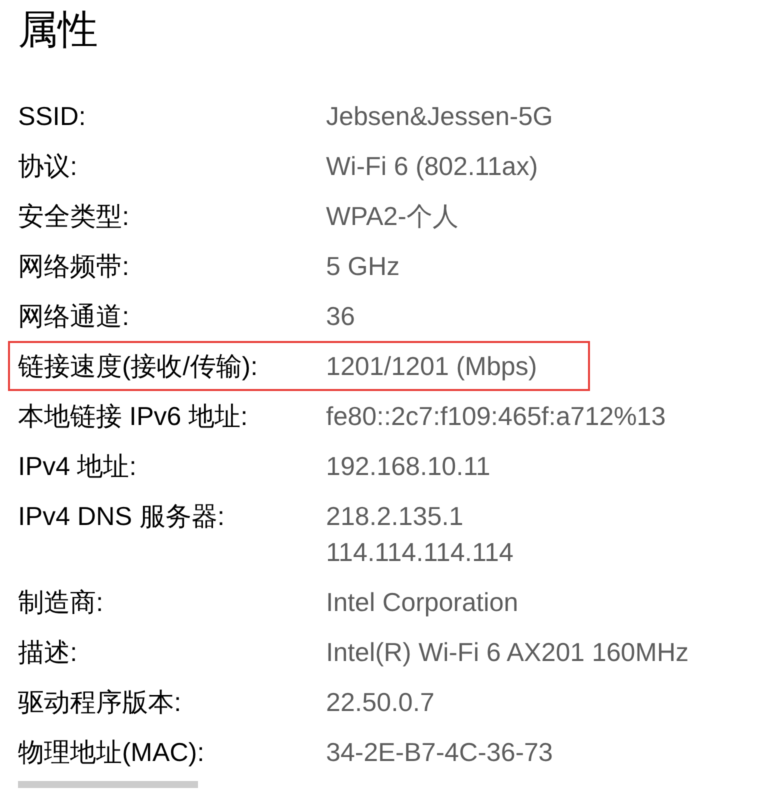 Image resolution: width=775 pixels, height=789 pixels. I want to click on property-label: 链接速度(接收/传输):, so click(138, 366).